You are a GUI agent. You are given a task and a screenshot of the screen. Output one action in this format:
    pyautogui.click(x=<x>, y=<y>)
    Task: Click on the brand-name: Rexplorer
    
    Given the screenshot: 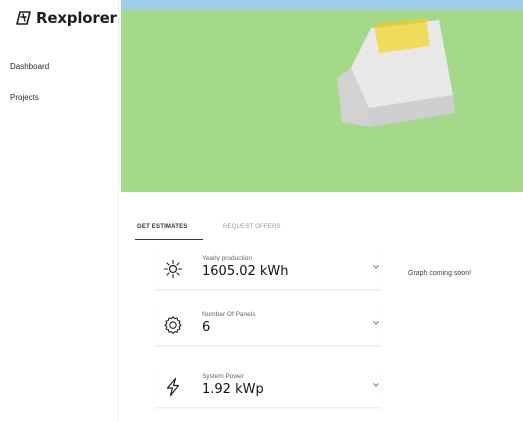 What is the action you would take?
    pyautogui.click(x=76, y=18)
    